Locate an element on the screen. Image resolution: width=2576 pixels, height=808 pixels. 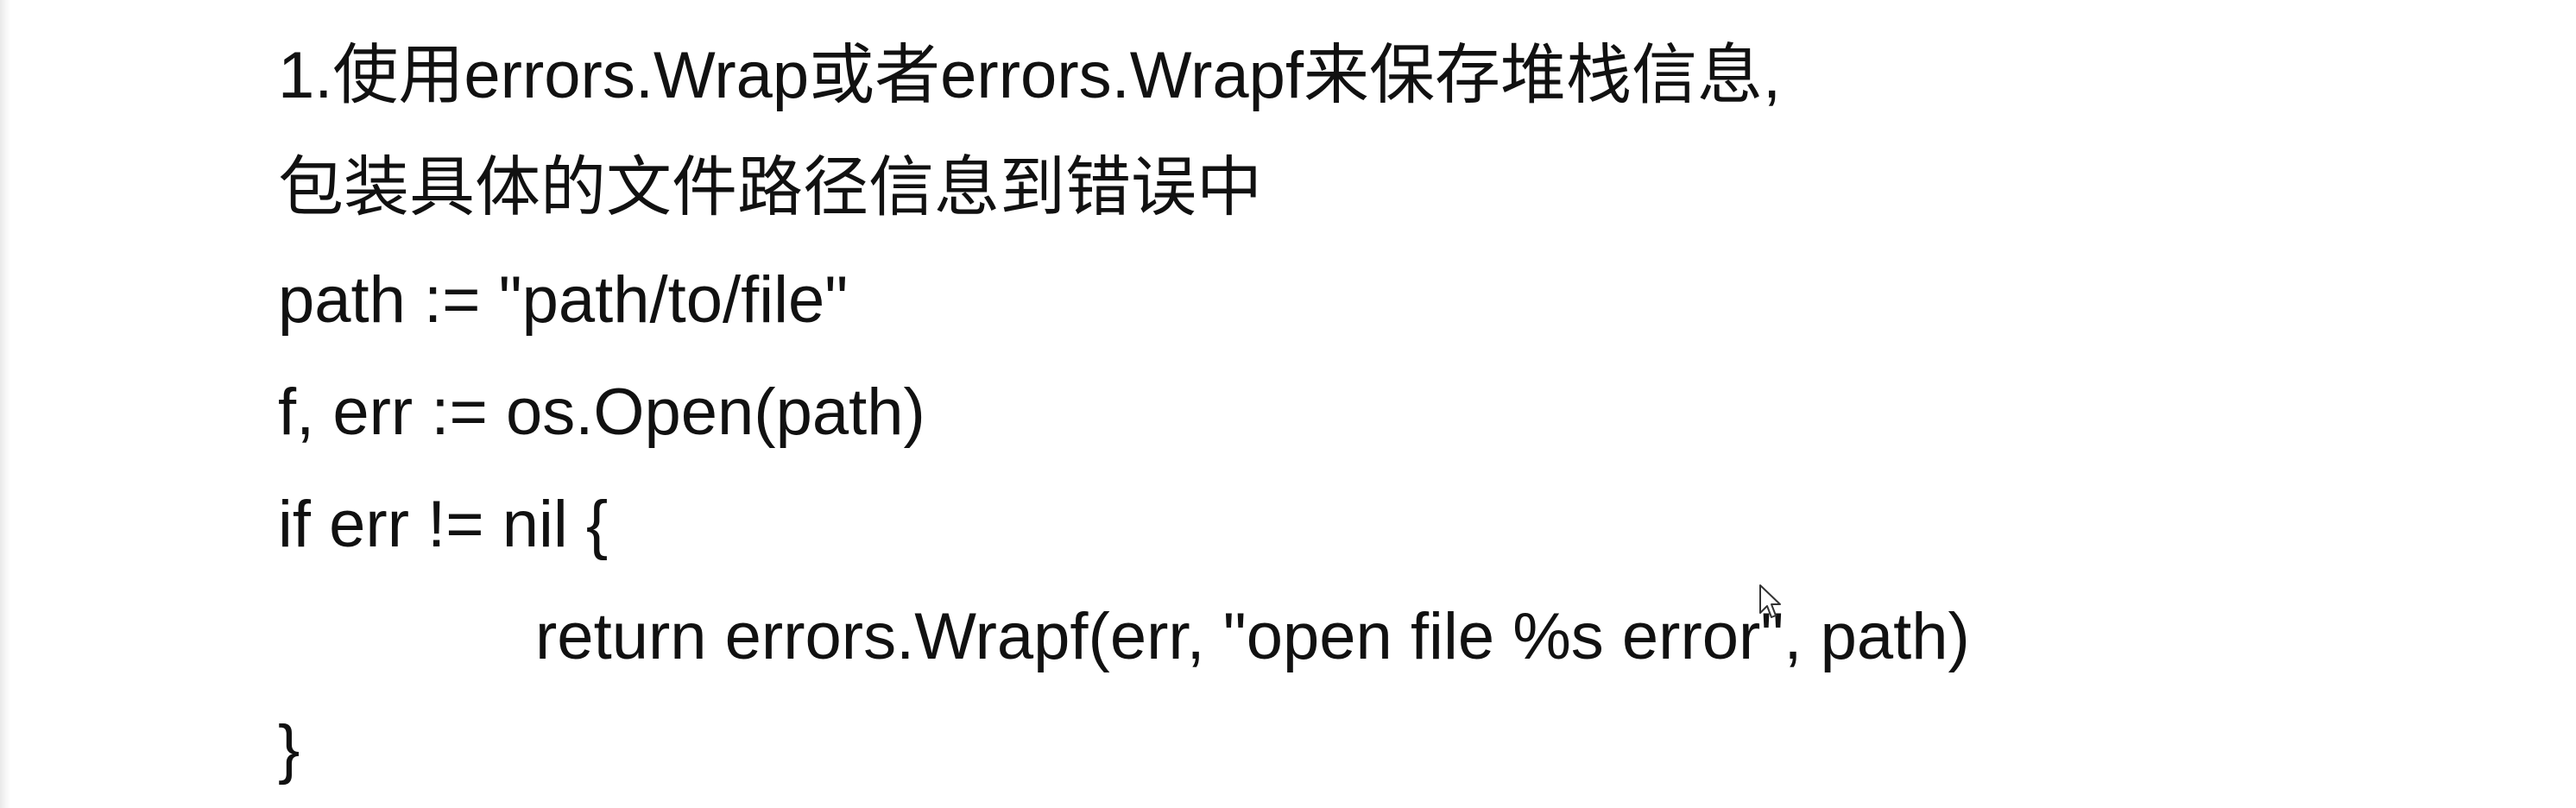
code-line-if: if err != nil { is located at coordinates (443, 524).